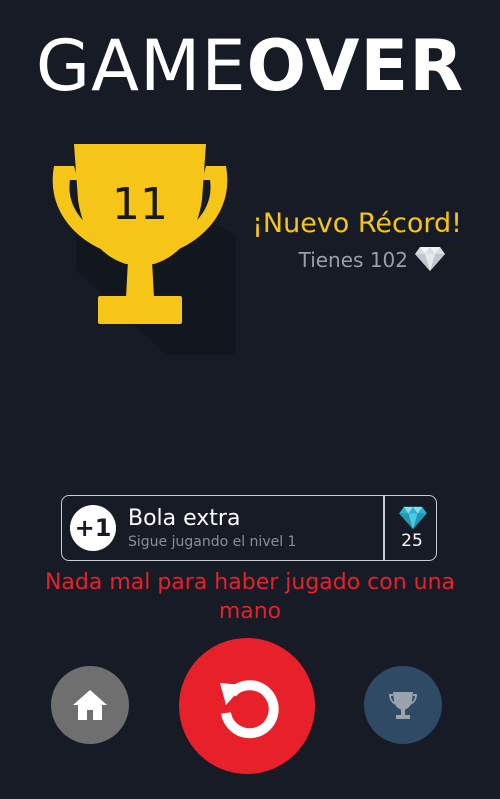 The width and height of the screenshot is (500, 799). What do you see at coordinates (384, 528) in the screenshot?
I see `offer-divider` at bounding box center [384, 528].